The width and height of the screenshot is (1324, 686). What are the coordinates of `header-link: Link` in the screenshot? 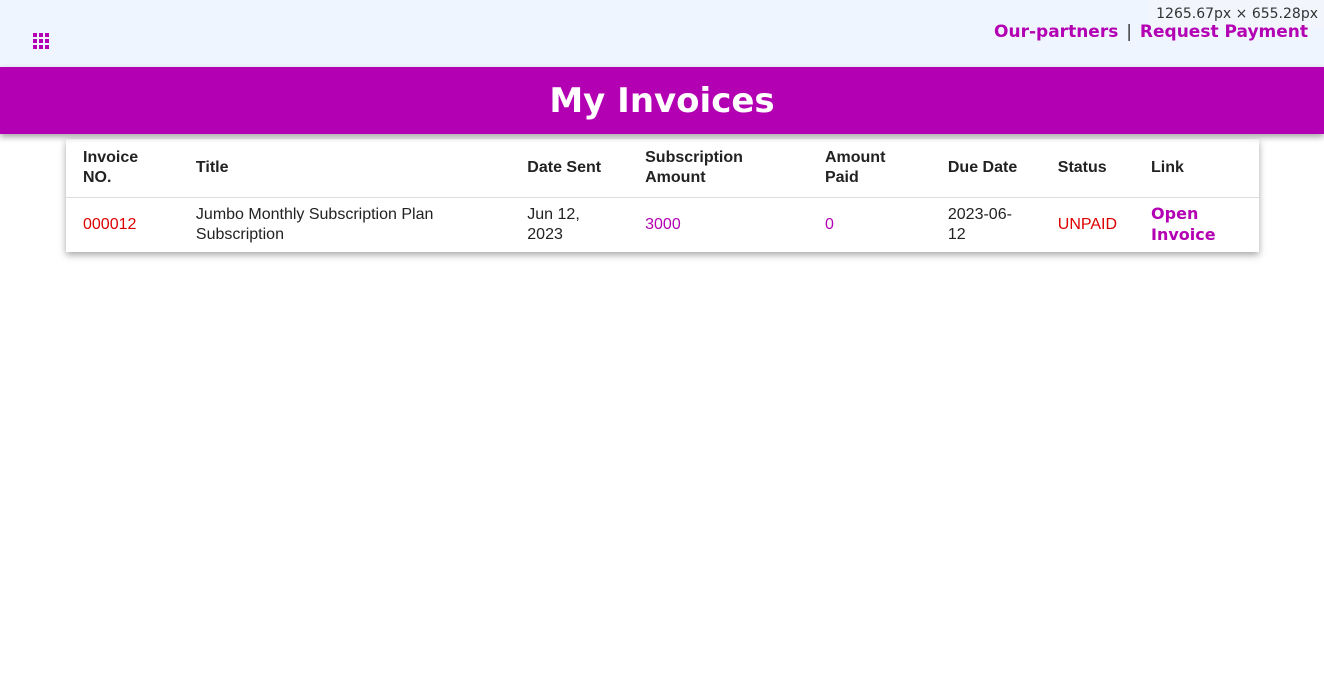 It's located at (1196, 168).